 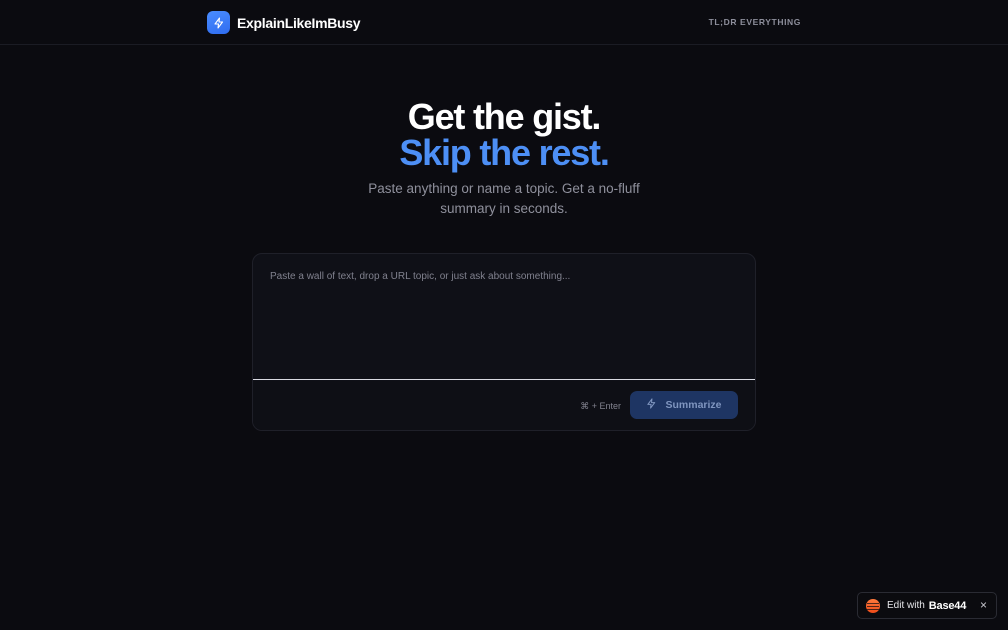 I want to click on edit-with-label: Edit with, so click(x=906, y=605).